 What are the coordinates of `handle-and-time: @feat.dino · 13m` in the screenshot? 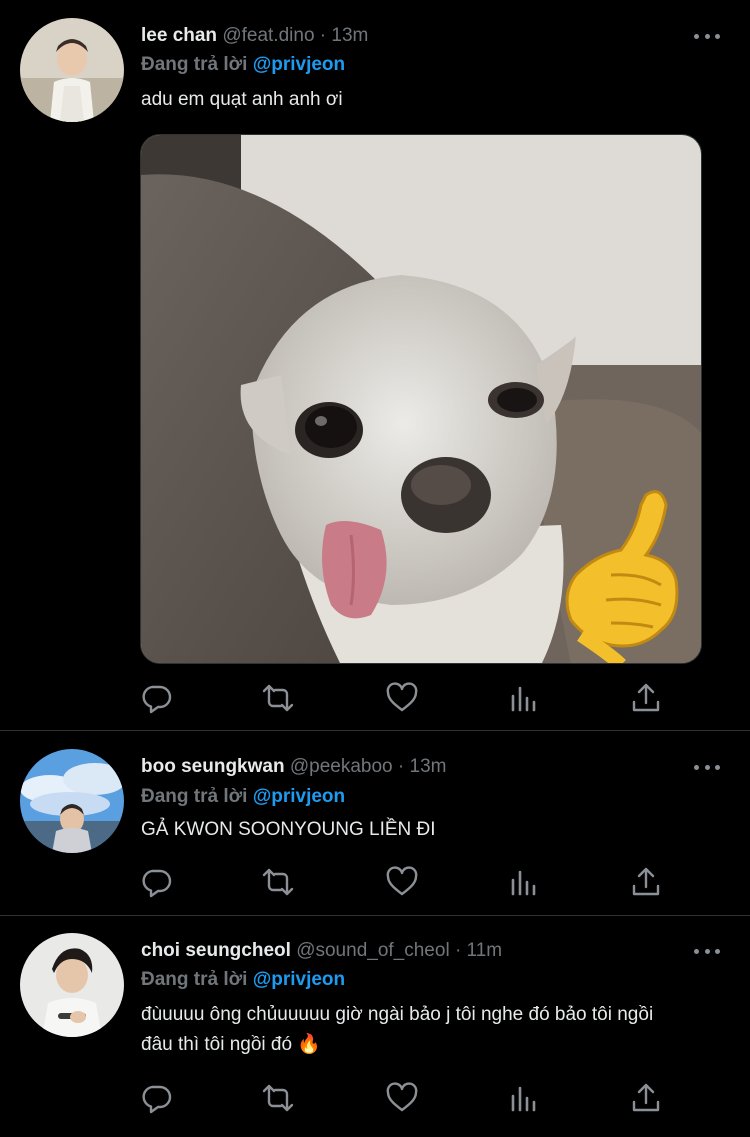 It's located at (295, 35).